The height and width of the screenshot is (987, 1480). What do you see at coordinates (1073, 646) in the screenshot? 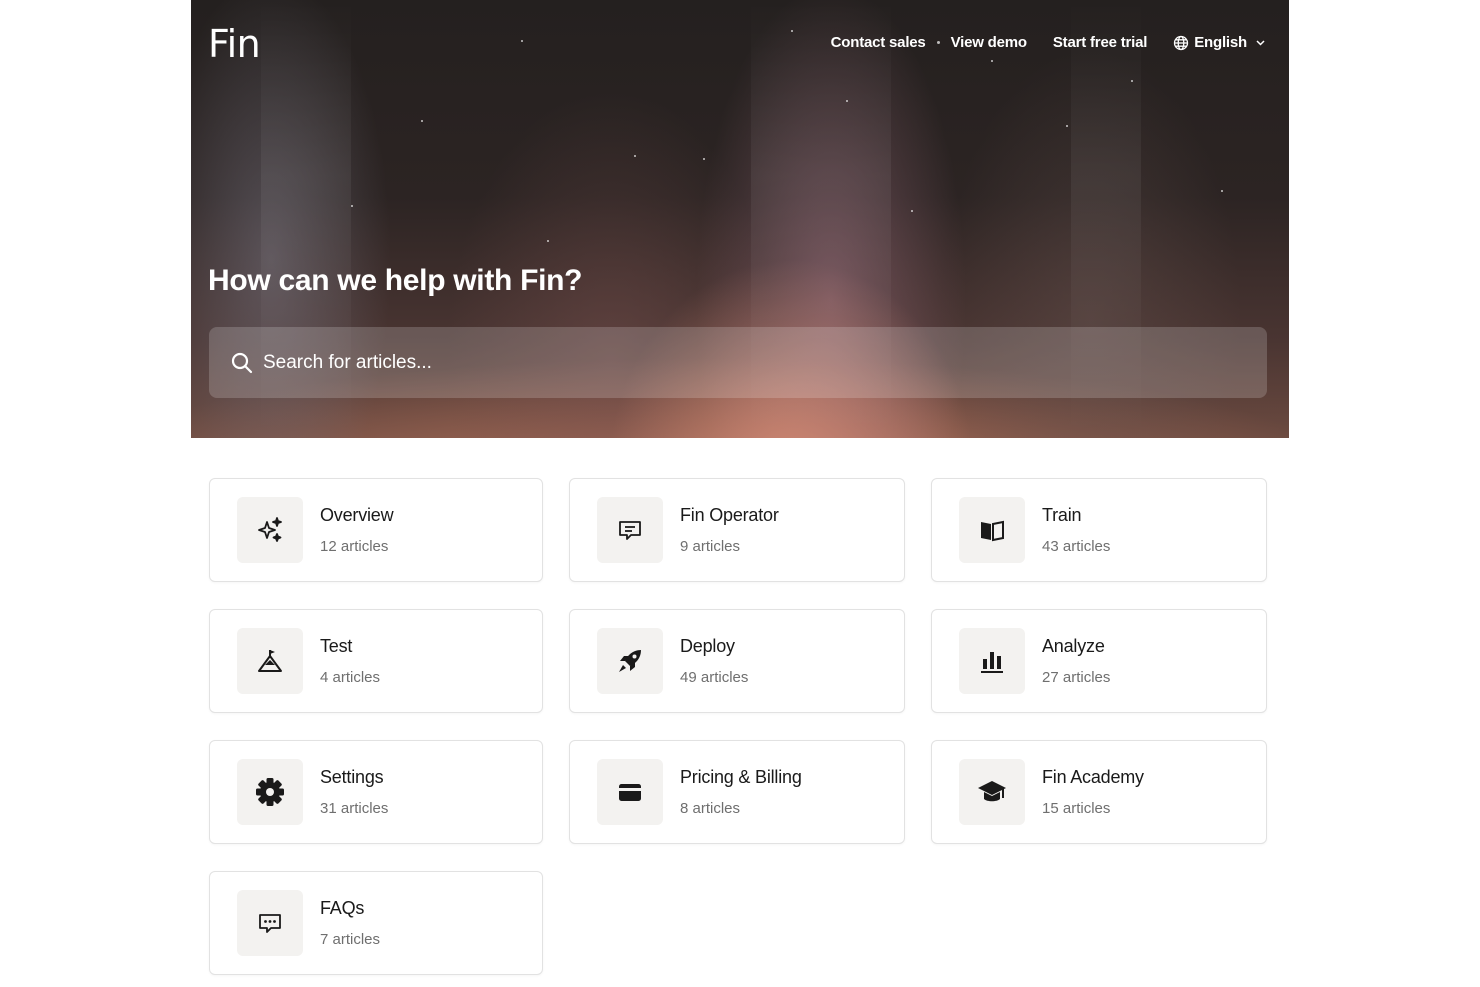
I see `collection-title: Analyze` at bounding box center [1073, 646].